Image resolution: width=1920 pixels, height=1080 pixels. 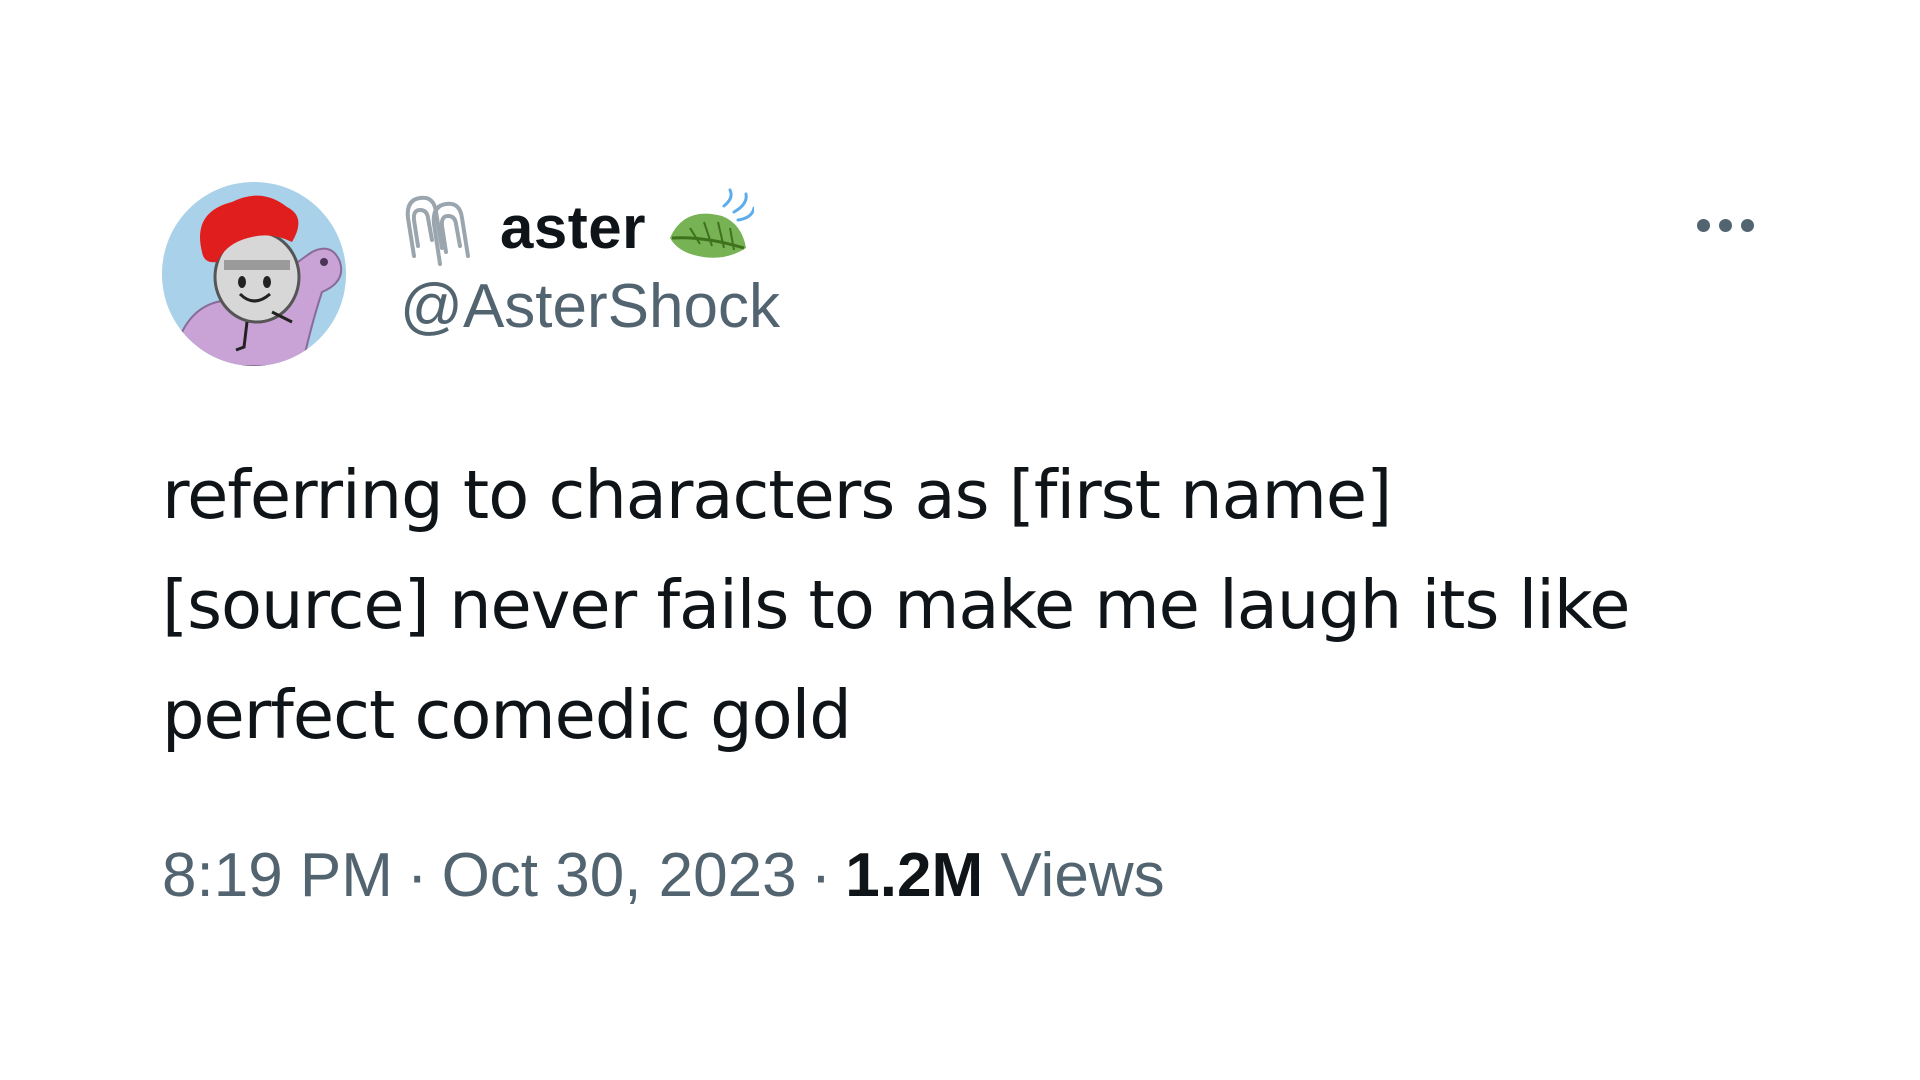 What do you see at coordinates (777, 495) in the screenshot?
I see `tweet-text-line: referring to characters as [first name]` at bounding box center [777, 495].